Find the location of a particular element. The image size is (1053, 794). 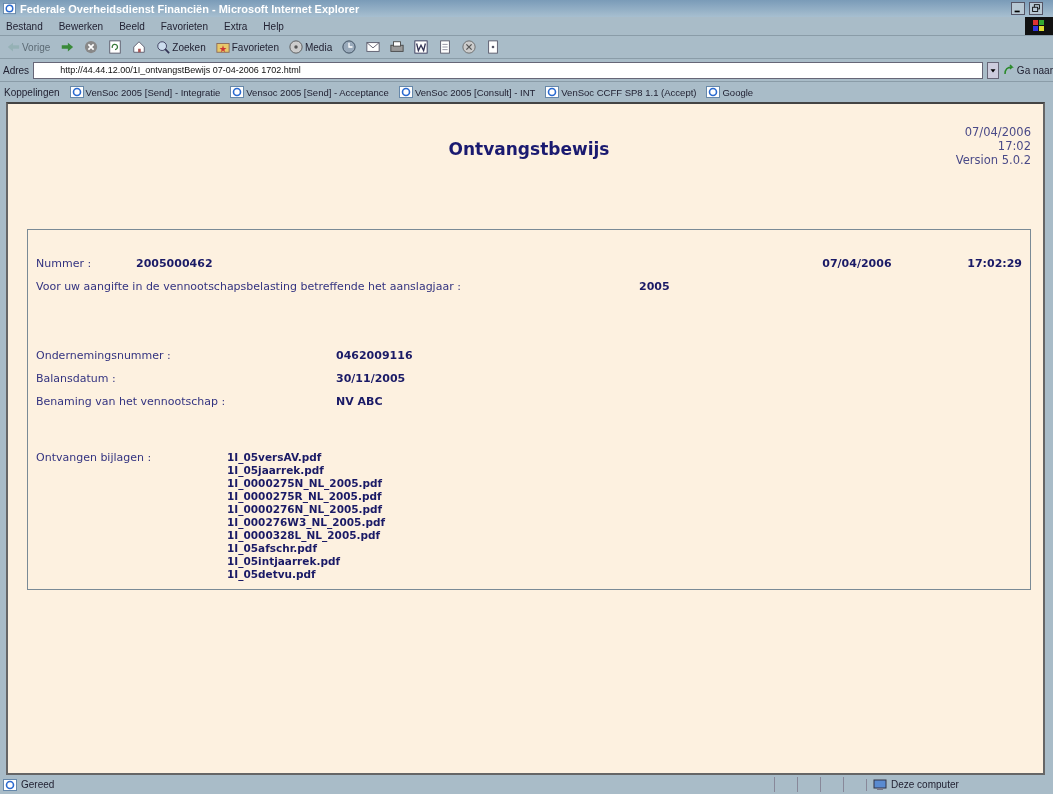

date-value: 07/04/2006 is located at coordinates (857, 263).